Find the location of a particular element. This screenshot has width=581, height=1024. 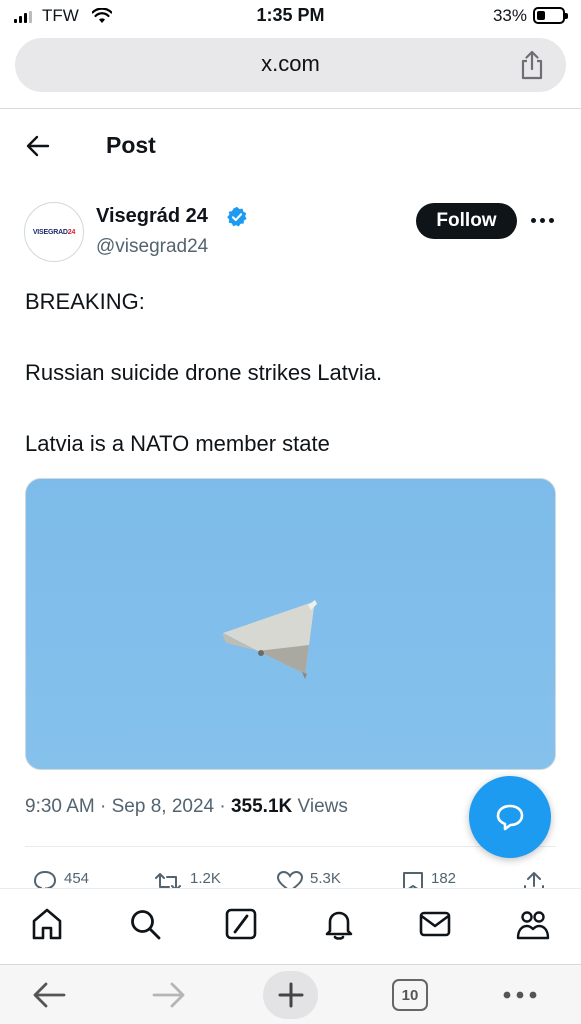

battery-level is located at coordinates (541, 15).